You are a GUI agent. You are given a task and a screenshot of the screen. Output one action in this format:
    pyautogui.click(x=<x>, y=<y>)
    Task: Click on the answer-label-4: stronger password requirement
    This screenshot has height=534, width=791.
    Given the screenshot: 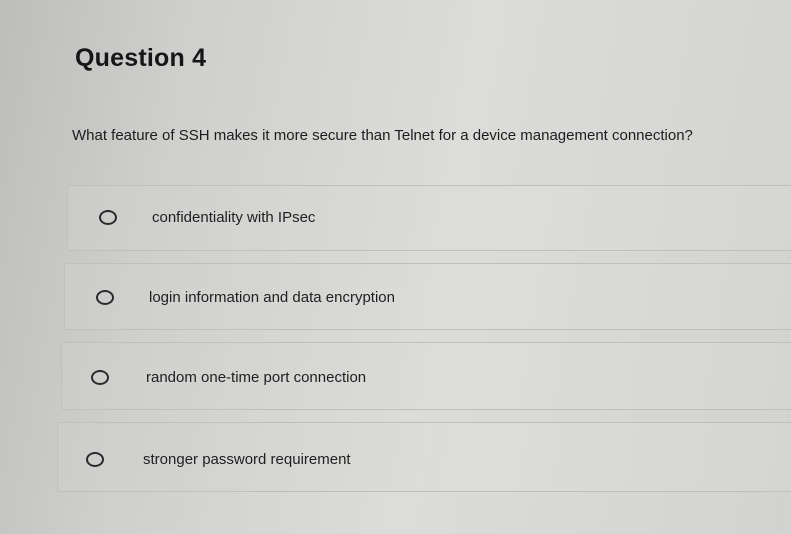 What is the action you would take?
    pyautogui.click(x=247, y=459)
    